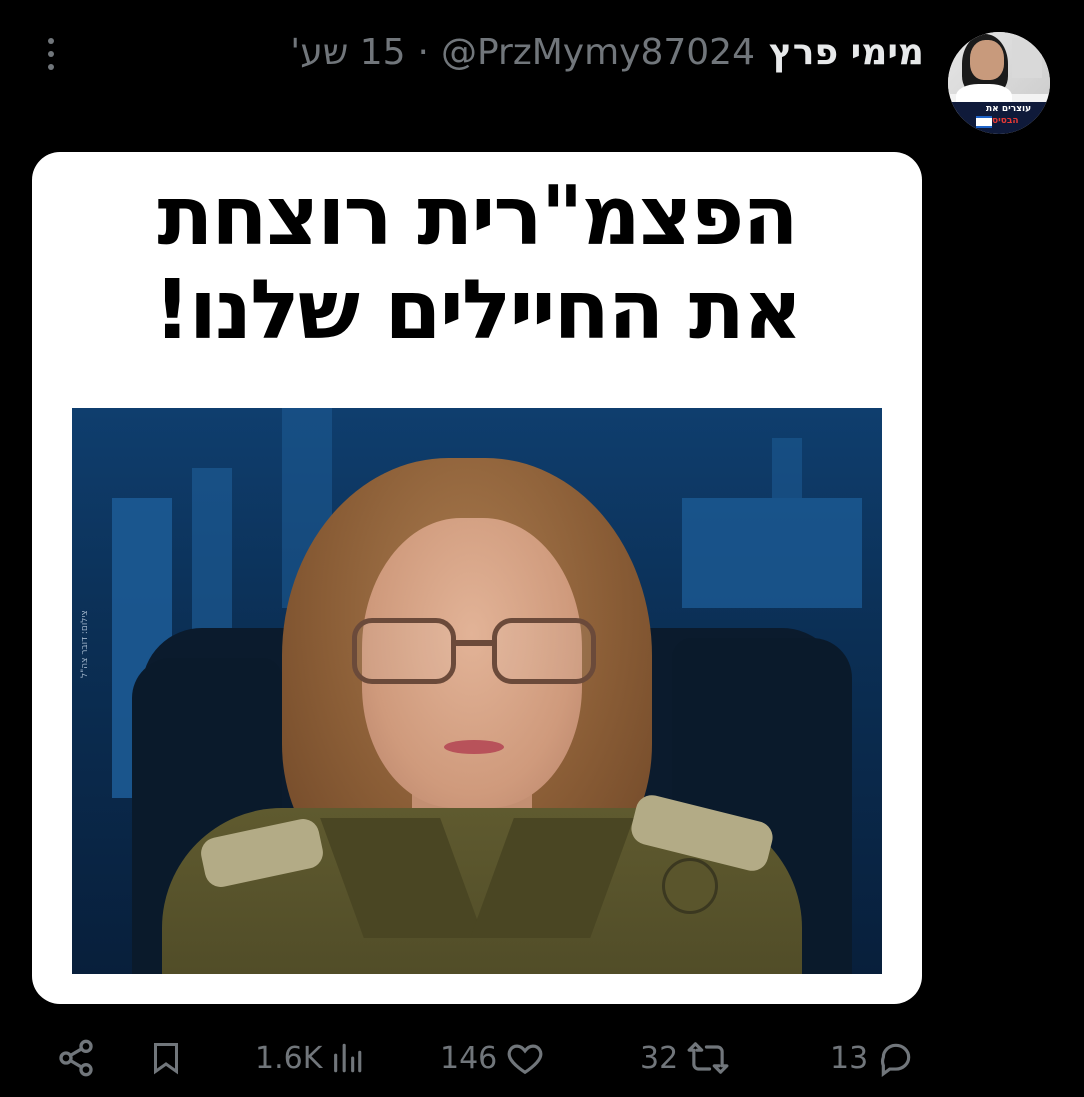 The width and height of the screenshot is (1084, 1097). I want to click on headline-line-1: הפצמ"רית רוצחת, so click(477, 216).